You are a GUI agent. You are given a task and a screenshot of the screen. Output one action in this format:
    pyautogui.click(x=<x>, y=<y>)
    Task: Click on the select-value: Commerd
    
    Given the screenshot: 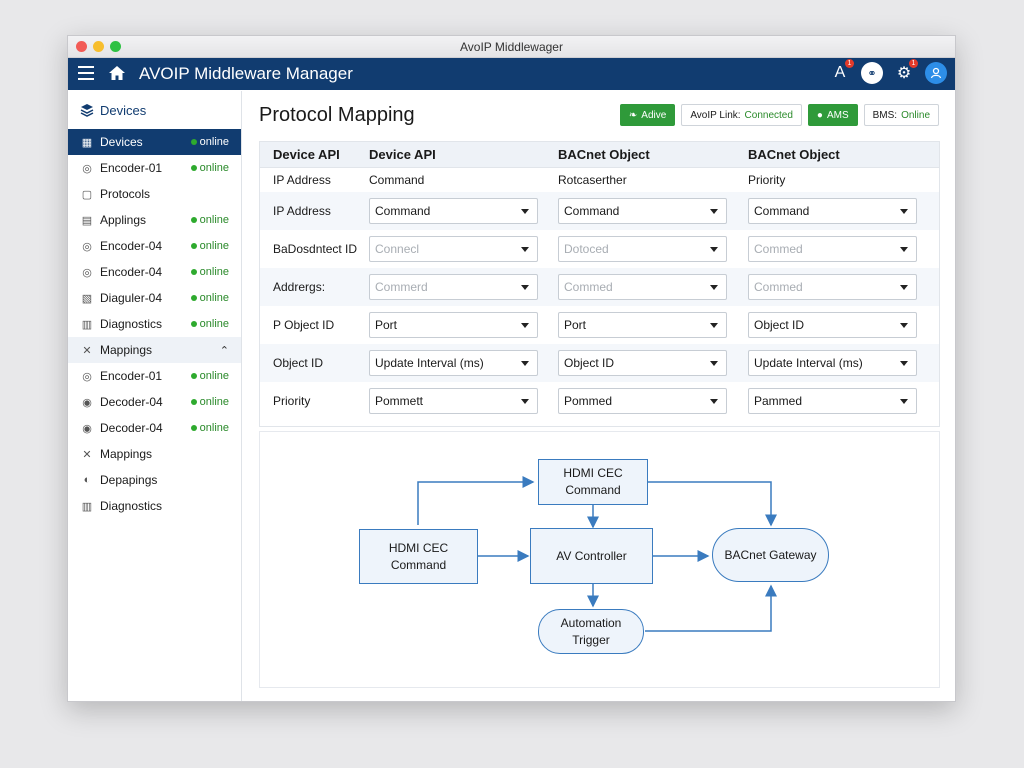 What is the action you would take?
    pyautogui.click(x=401, y=287)
    